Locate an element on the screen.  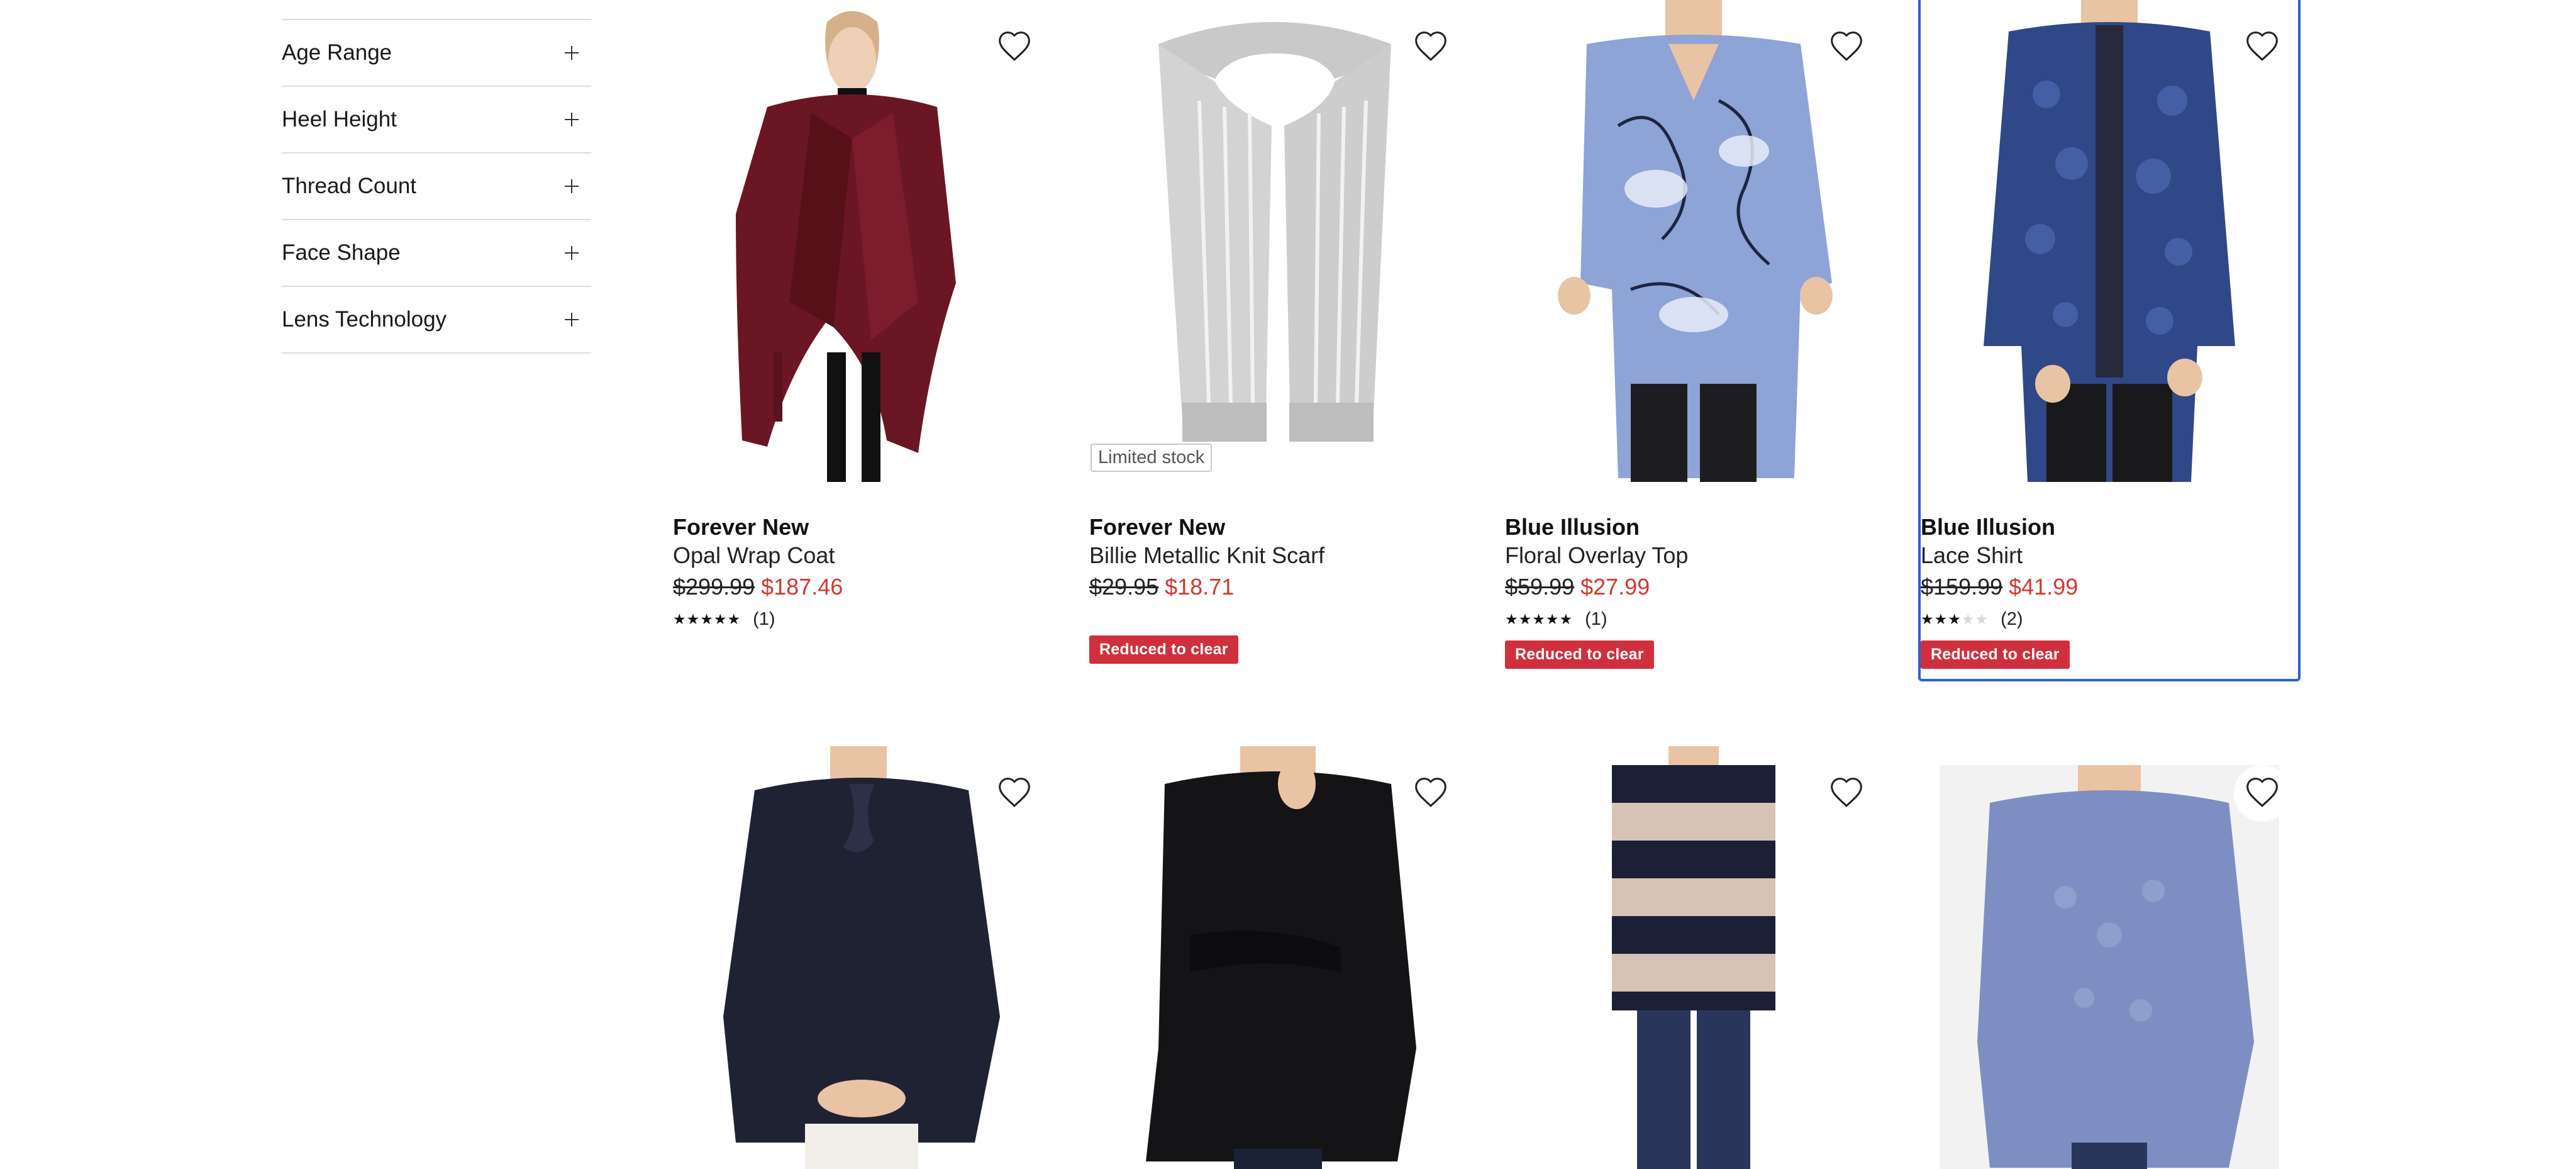
filter-thread-count: Thread Count is located at coordinates (436, 187).